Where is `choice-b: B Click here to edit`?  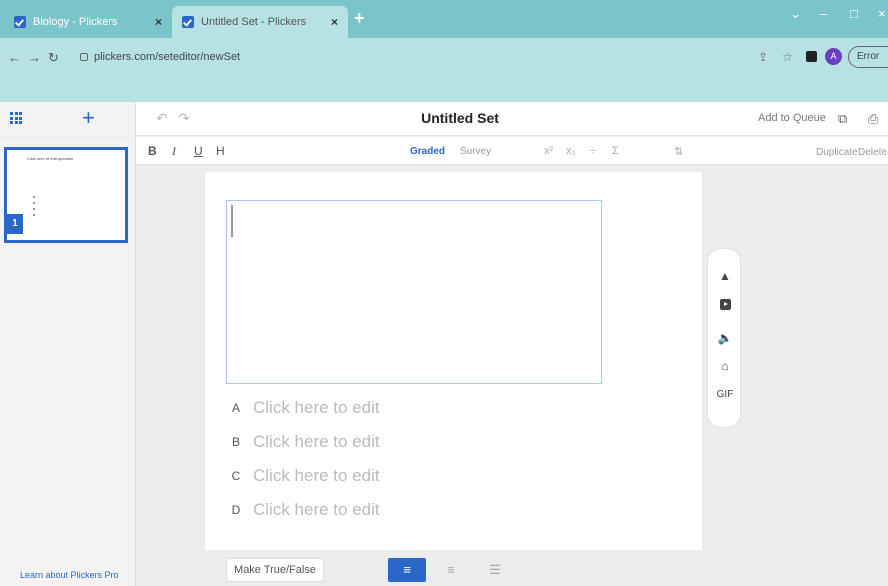
choice-b: B Click here to edit is located at coordinates (303, 442).